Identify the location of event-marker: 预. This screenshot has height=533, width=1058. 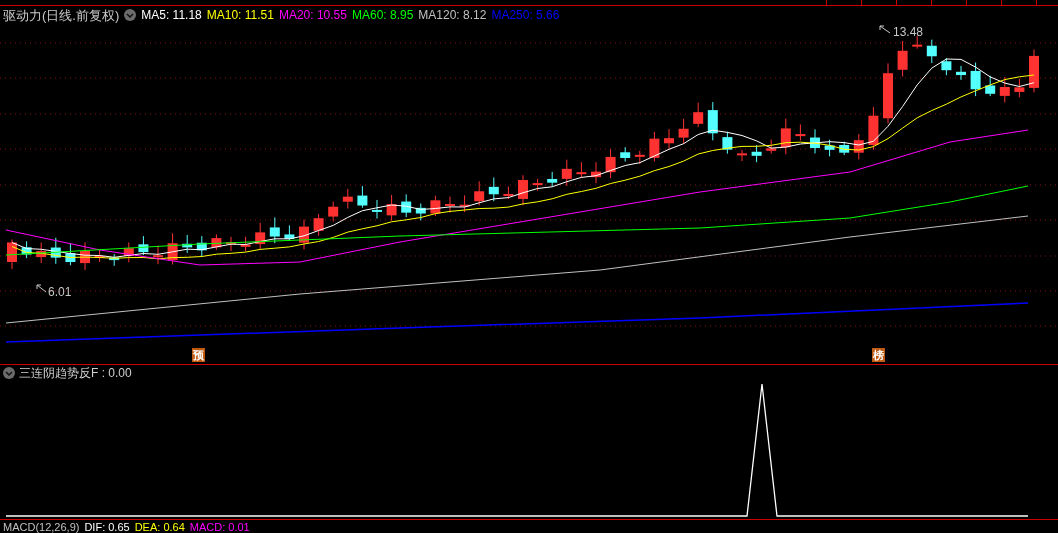
(198, 355).